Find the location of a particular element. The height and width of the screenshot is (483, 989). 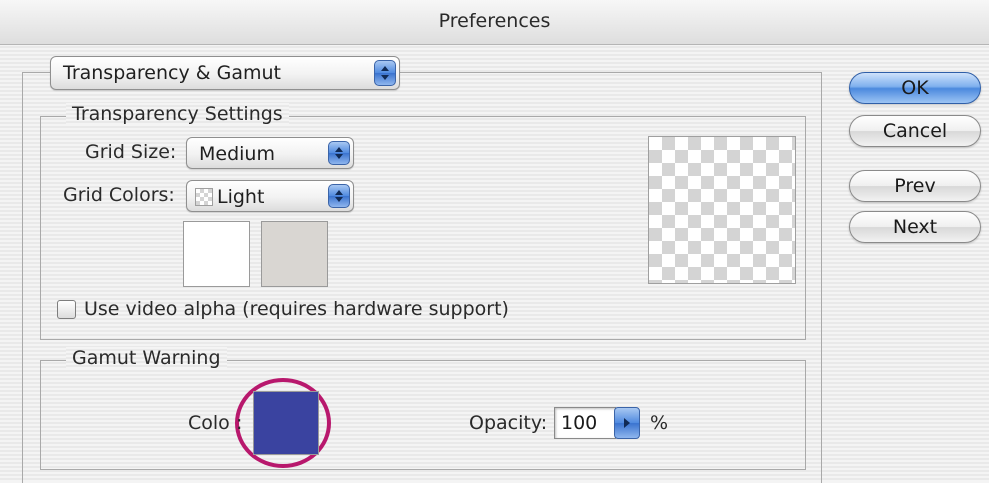

grid-size-value: Medium is located at coordinates (237, 154).